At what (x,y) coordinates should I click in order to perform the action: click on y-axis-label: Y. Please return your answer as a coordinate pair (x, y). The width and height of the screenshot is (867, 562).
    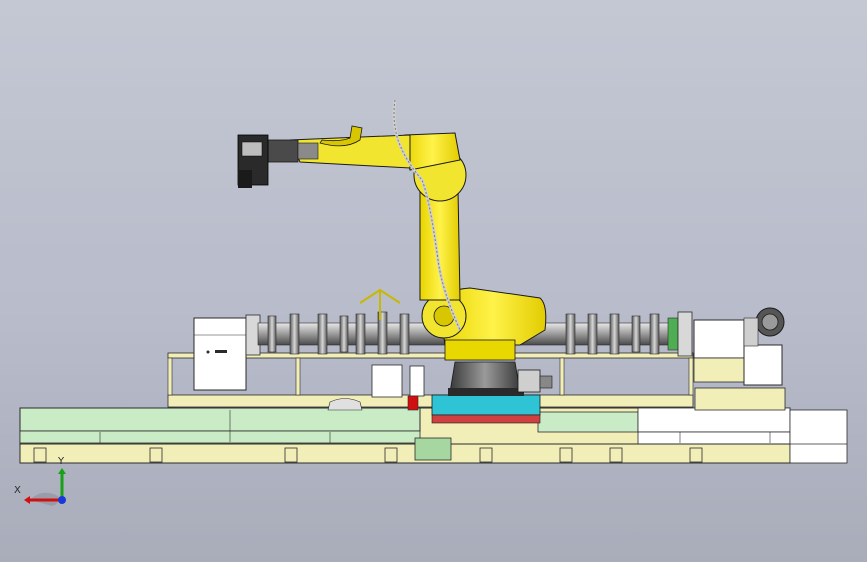
    Looking at the image, I should click on (61, 461).